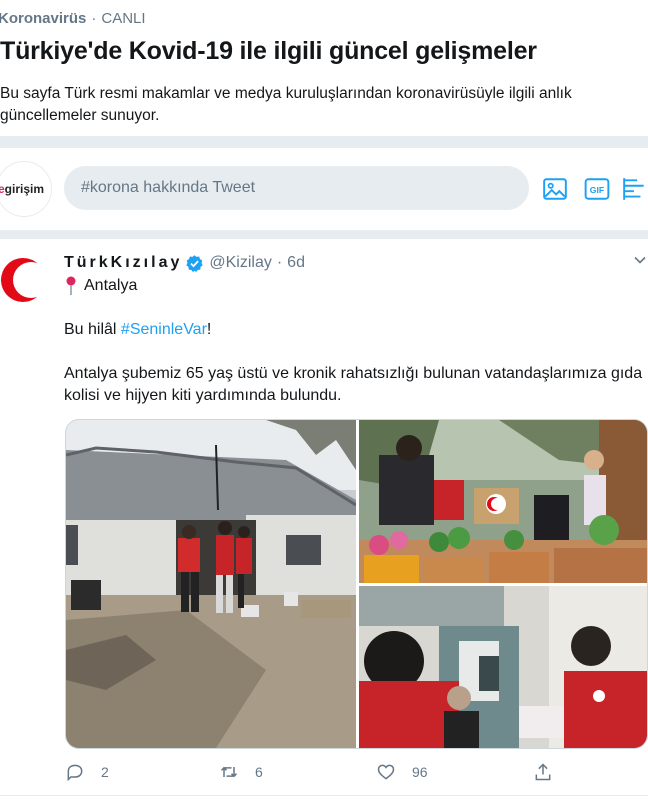 The height and width of the screenshot is (800, 648). Describe the element at coordinates (26, 280) in the screenshot. I see `kizilay-logo-avatar` at that location.